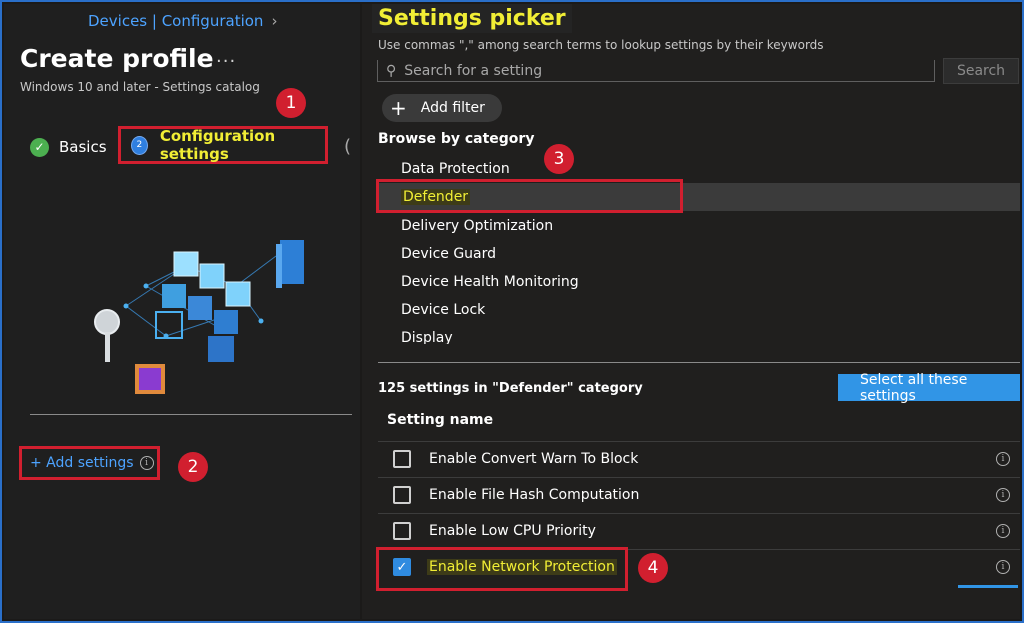 The height and width of the screenshot is (623, 1024). What do you see at coordinates (440, 420) in the screenshot?
I see `setting-name-column-header: Setting name` at bounding box center [440, 420].